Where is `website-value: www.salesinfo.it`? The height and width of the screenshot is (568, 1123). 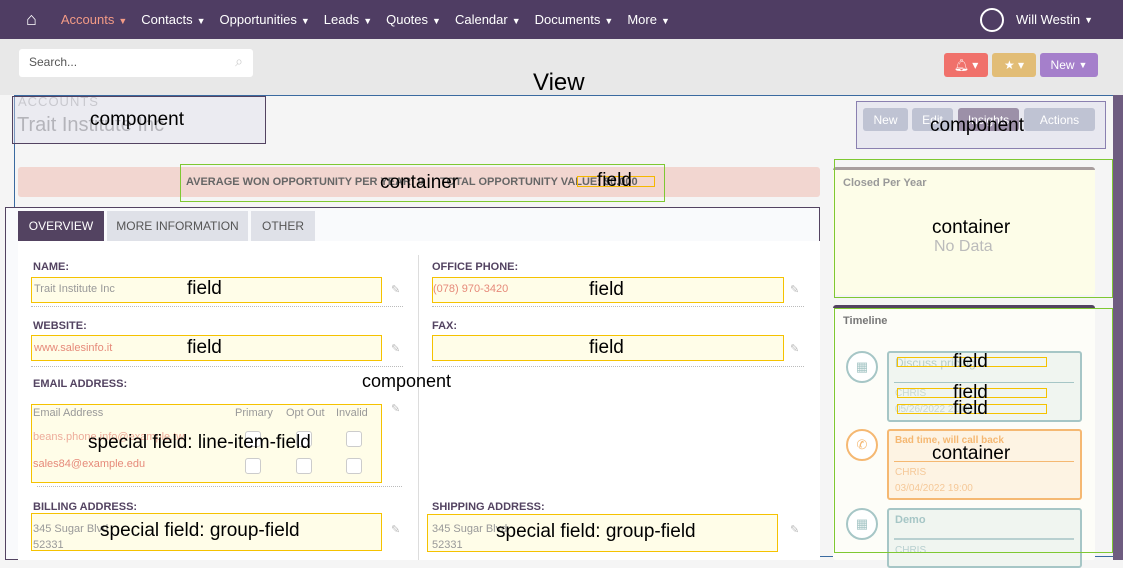 website-value: www.salesinfo.it is located at coordinates (73, 348).